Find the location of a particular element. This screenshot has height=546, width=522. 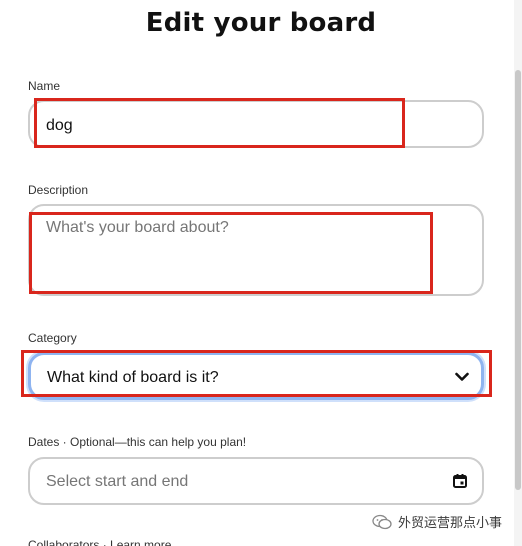

wechat-icon is located at coordinates (382, 521).